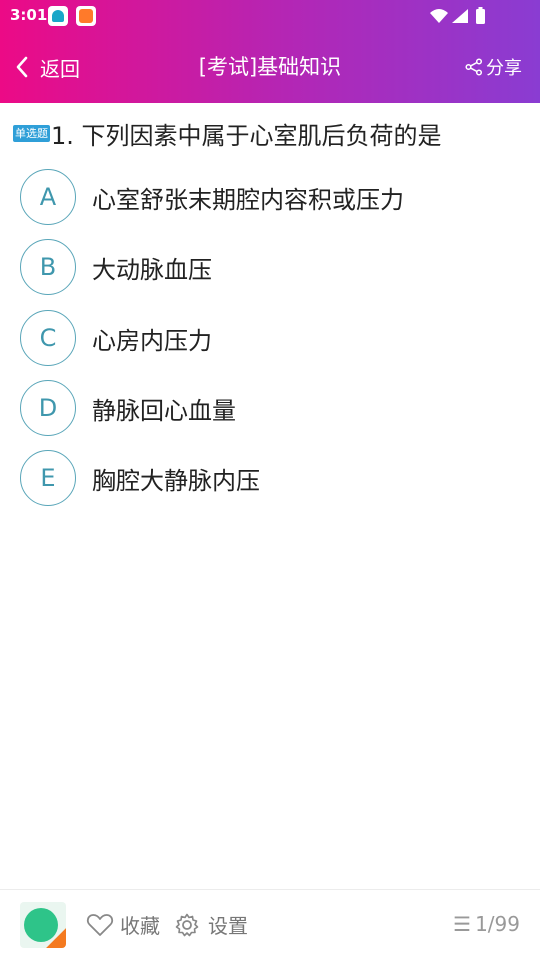  What do you see at coordinates (497, 924) in the screenshot?
I see `progress-text: 1/99` at bounding box center [497, 924].